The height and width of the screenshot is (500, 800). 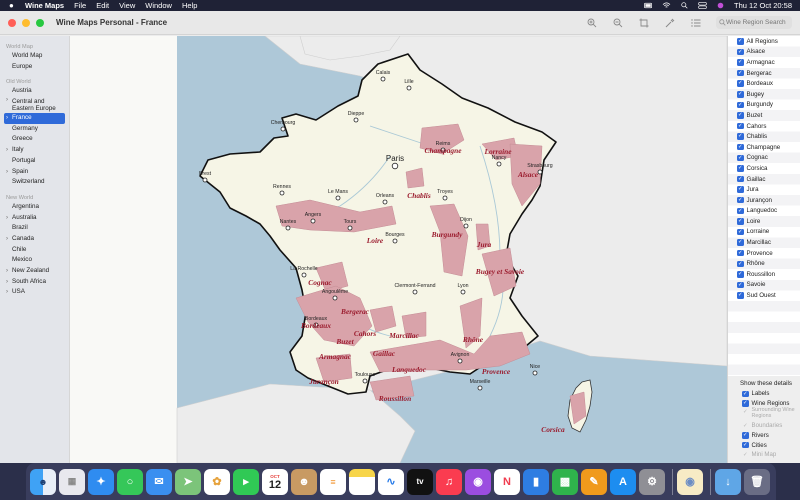 What do you see at coordinates (478, 481) in the screenshot?
I see `podcasts-icon: ◉` at bounding box center [478, 481].